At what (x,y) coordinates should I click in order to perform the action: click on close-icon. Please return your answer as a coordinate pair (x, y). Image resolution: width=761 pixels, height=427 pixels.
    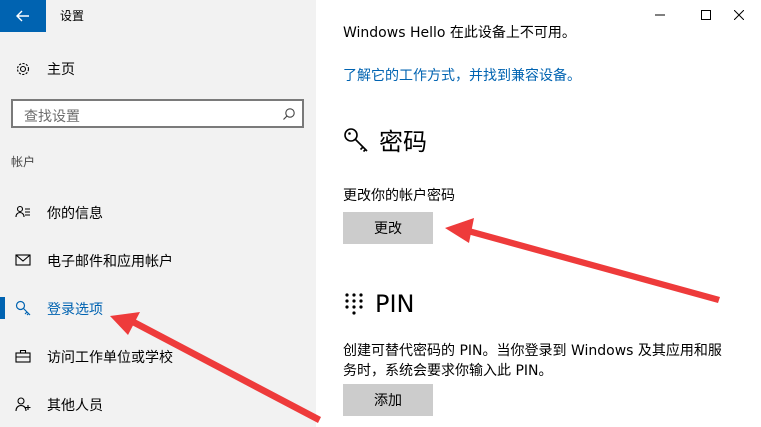
    Looking at the image, I should click on (739, 15).